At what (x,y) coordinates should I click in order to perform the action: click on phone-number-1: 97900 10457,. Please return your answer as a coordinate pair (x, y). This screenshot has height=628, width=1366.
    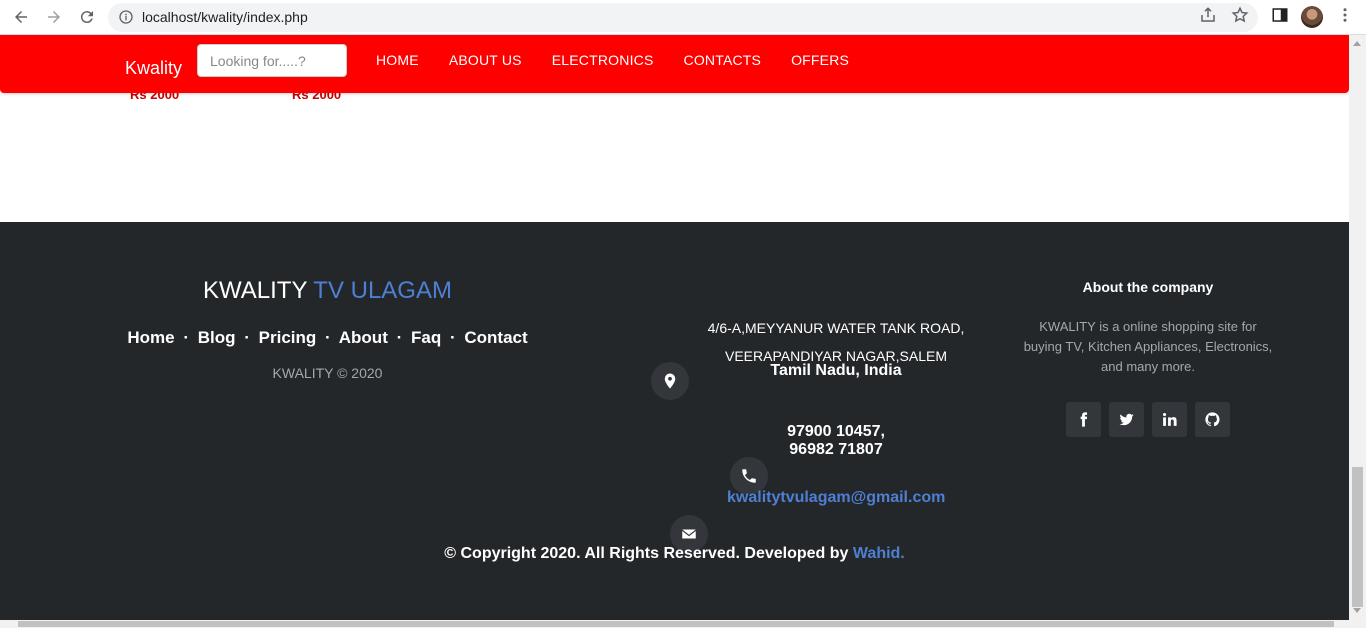
    Looking at the image, I should click on (836, 431).